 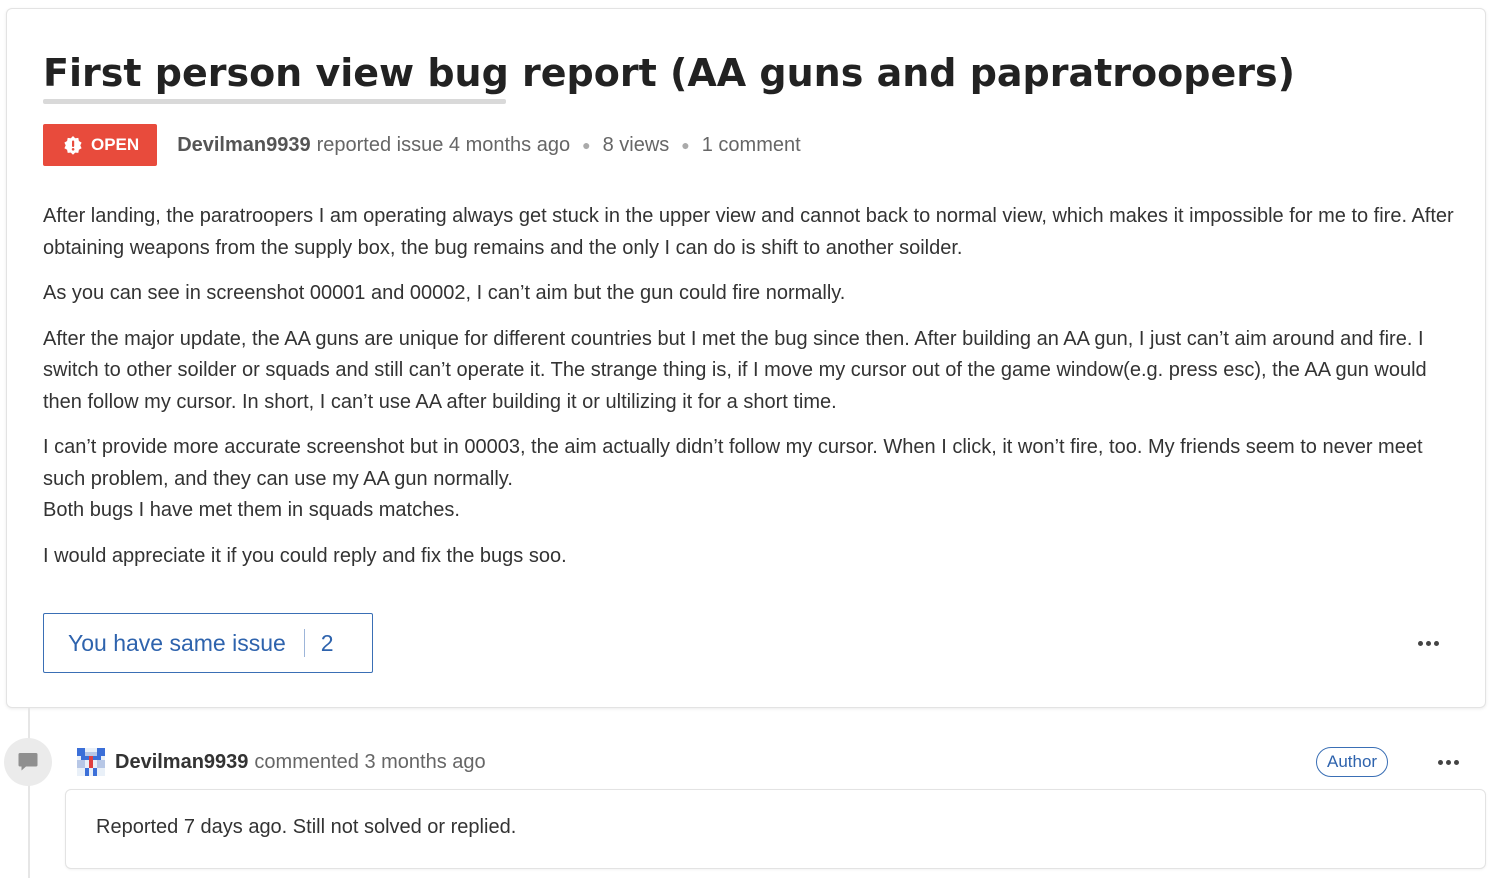 I want to click on comment-author-link: Devilman9939, so click(x=181, y=762).